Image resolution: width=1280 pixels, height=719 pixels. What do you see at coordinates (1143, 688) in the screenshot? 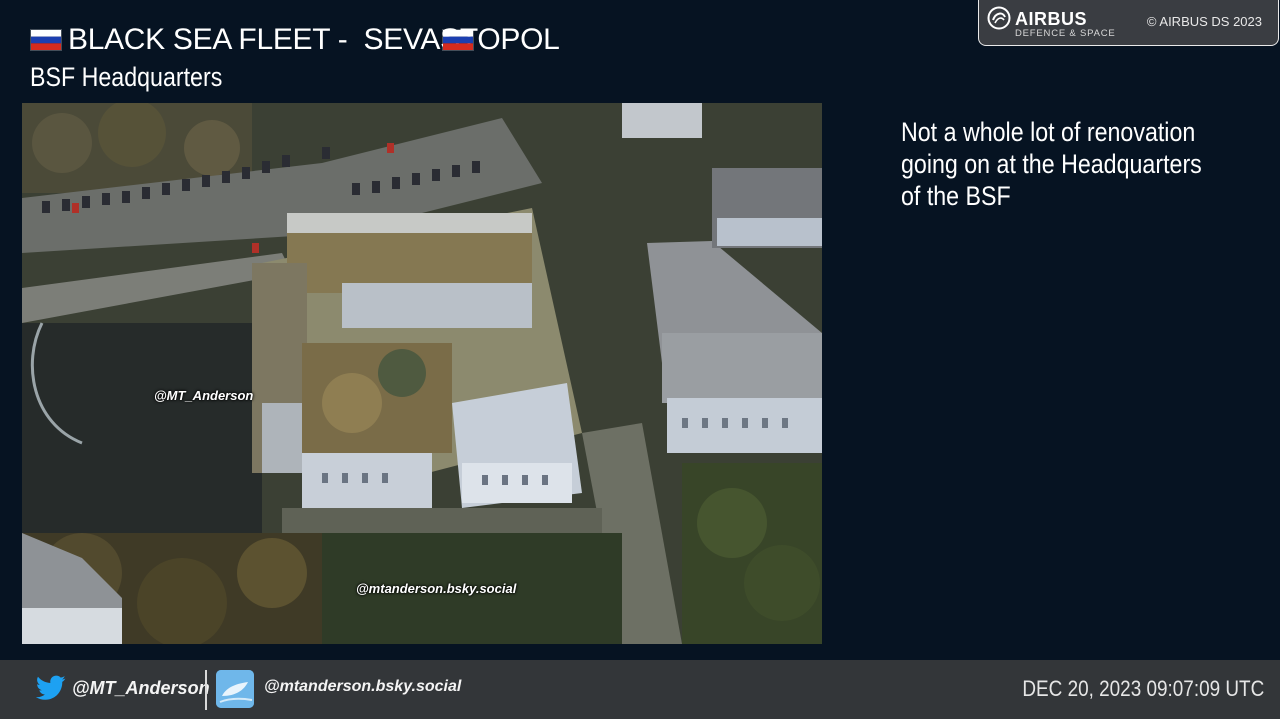
I see `capture-timestamp: DEC 20, 2023 09:07:09 UTC` at bounding box center [1143, 688].